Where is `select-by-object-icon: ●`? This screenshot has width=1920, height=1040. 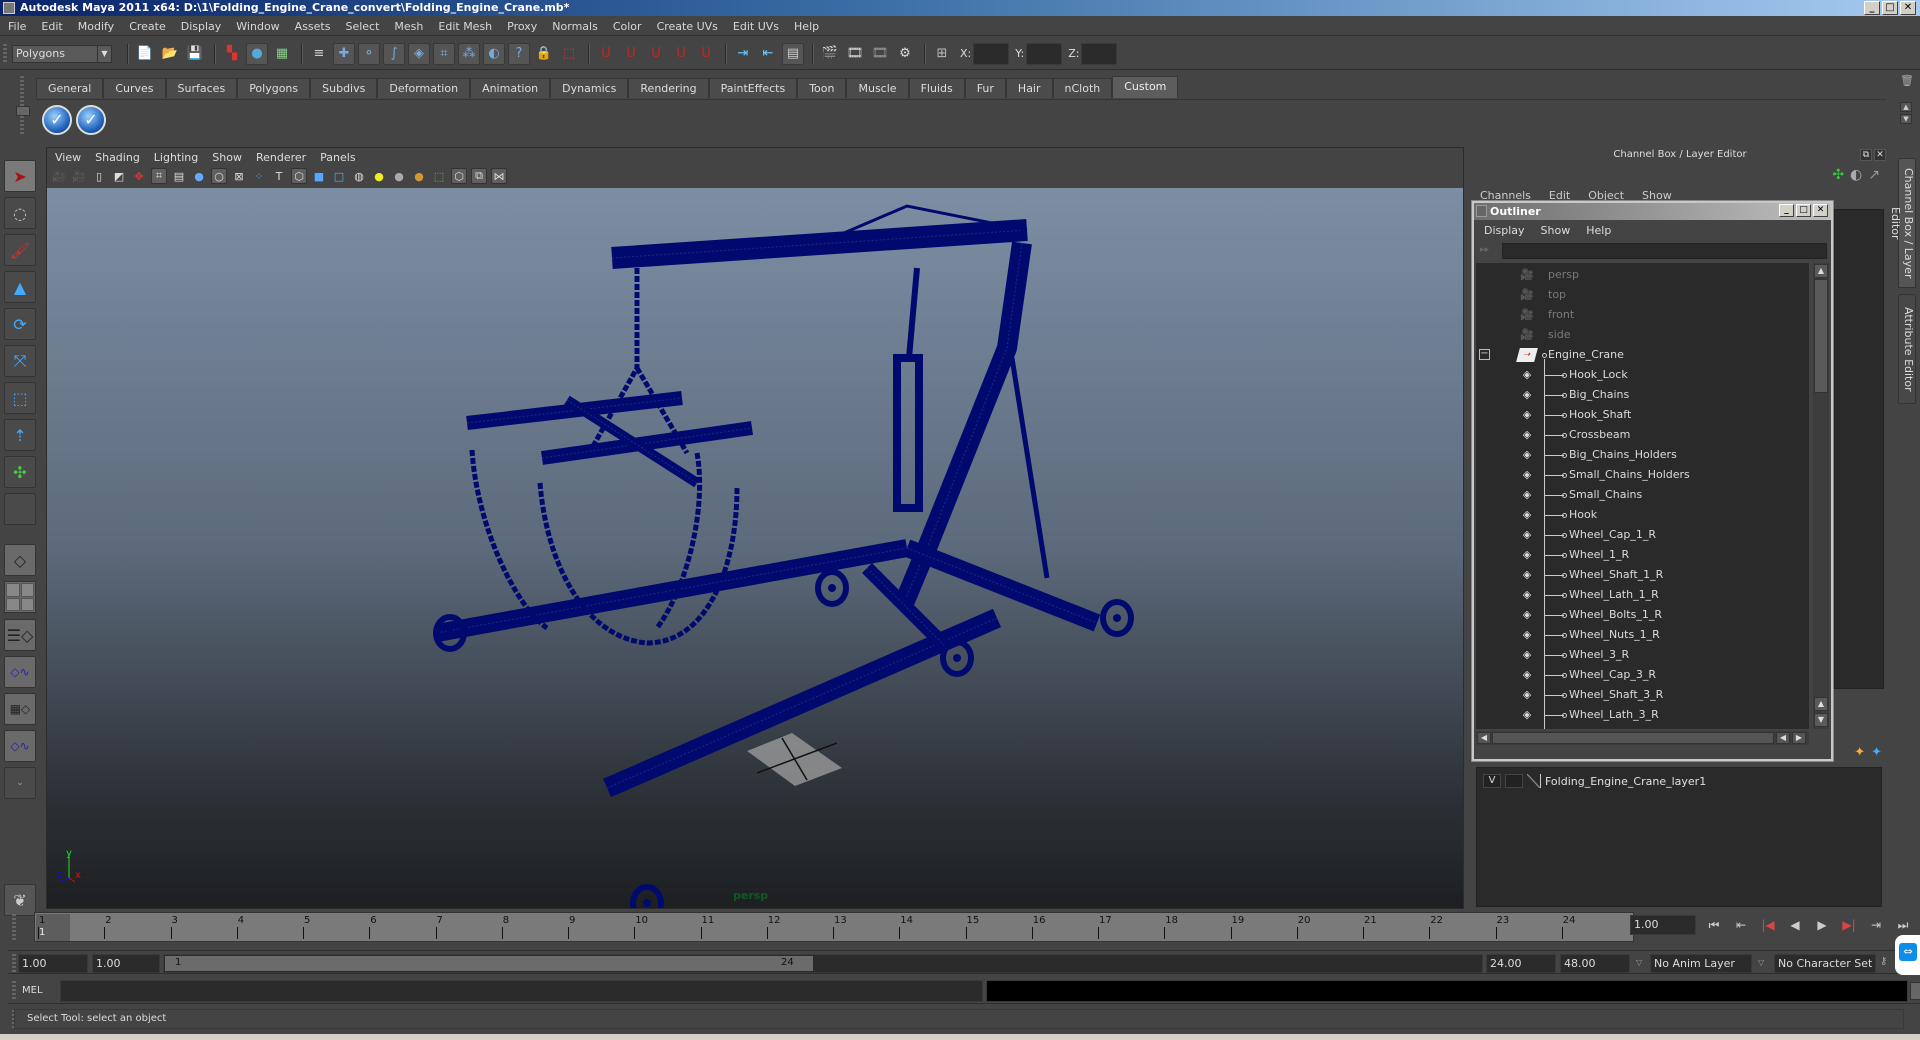 select-by-object-icon: ● is located at coordinates (257, 53).